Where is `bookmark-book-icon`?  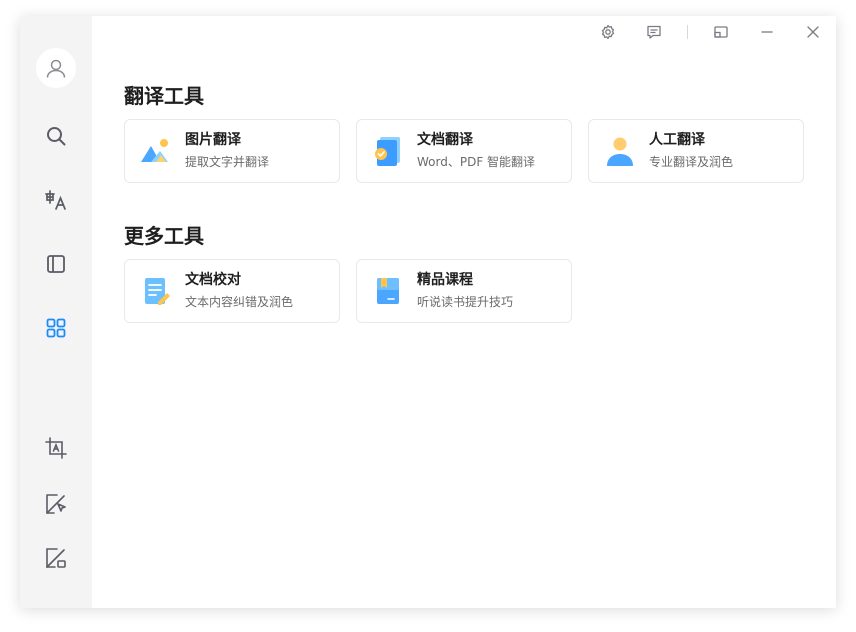
bookmark-book-icon is located at coordinates (388, 291).